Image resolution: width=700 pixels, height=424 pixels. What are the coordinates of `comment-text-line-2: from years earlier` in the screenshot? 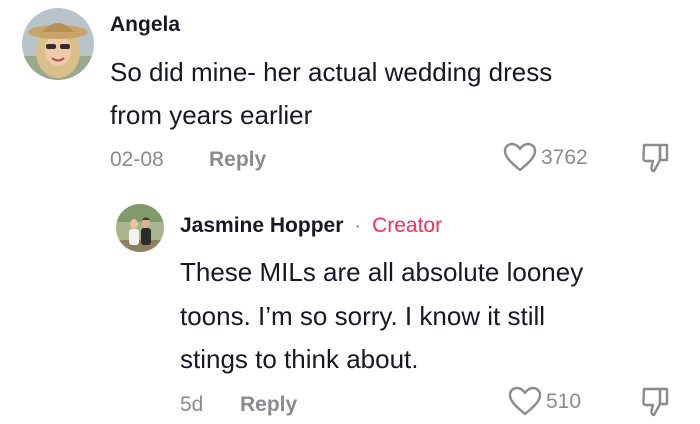 It's located at (211, 115).